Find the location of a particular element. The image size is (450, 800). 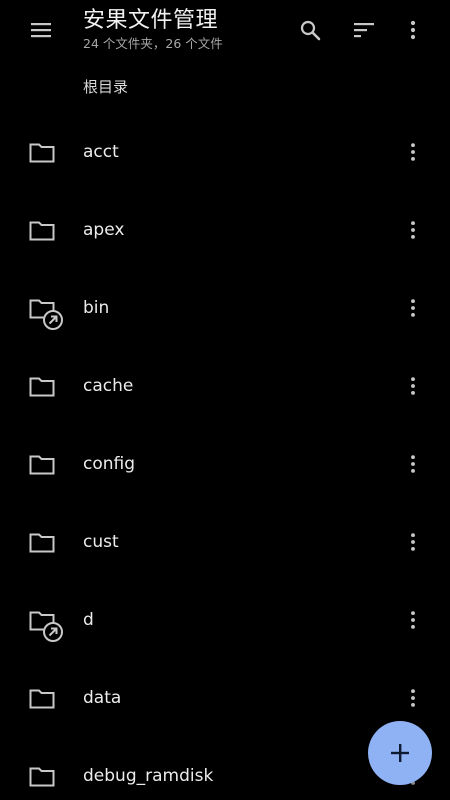

file-name: config is located at coordinates (109, 464).